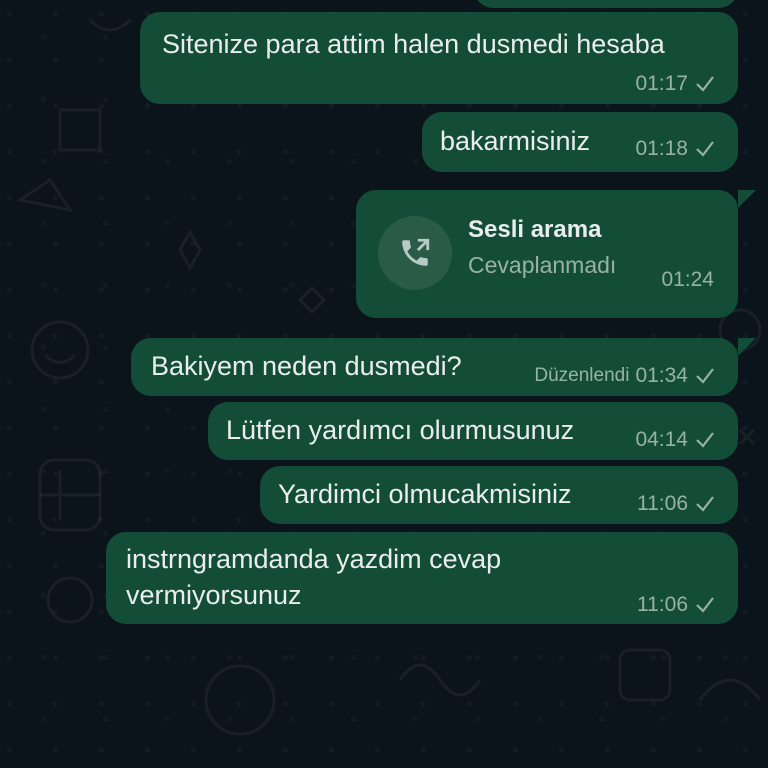 The height and width of the screenshot is (768, 768). I want to click on message-bubble: Lütfen yardımcı olurmusunuz 04:14, so click(473, 431).